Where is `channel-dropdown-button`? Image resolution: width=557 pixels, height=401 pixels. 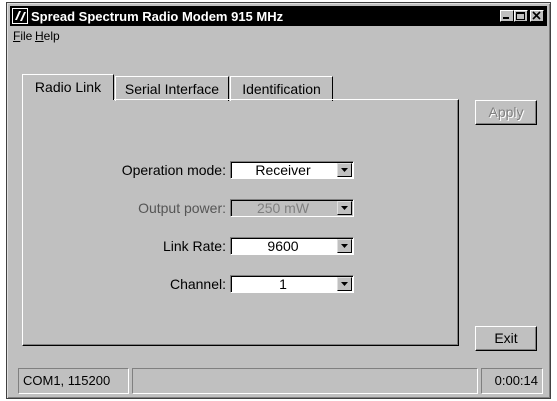
channel-dropdown-button is located at coordinates (344, 284).